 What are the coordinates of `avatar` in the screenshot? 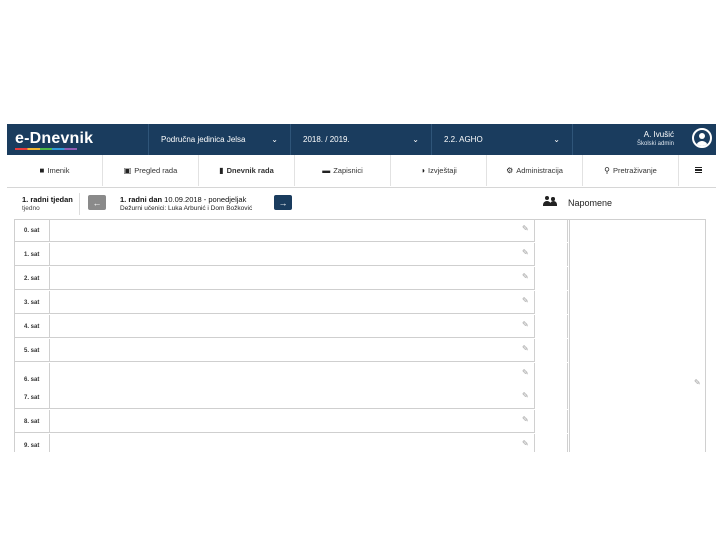 It's located at (702, 138).